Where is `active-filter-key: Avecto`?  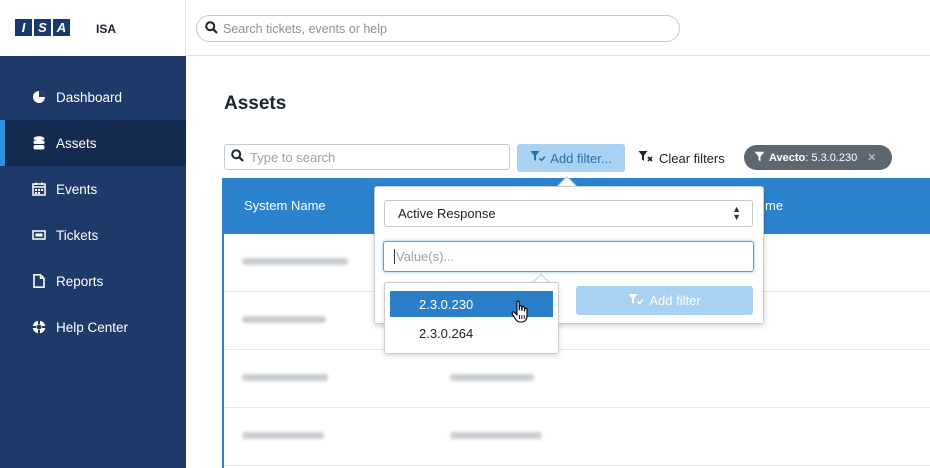
active-filter-key: Avecto is located at coordinates (787, 157).